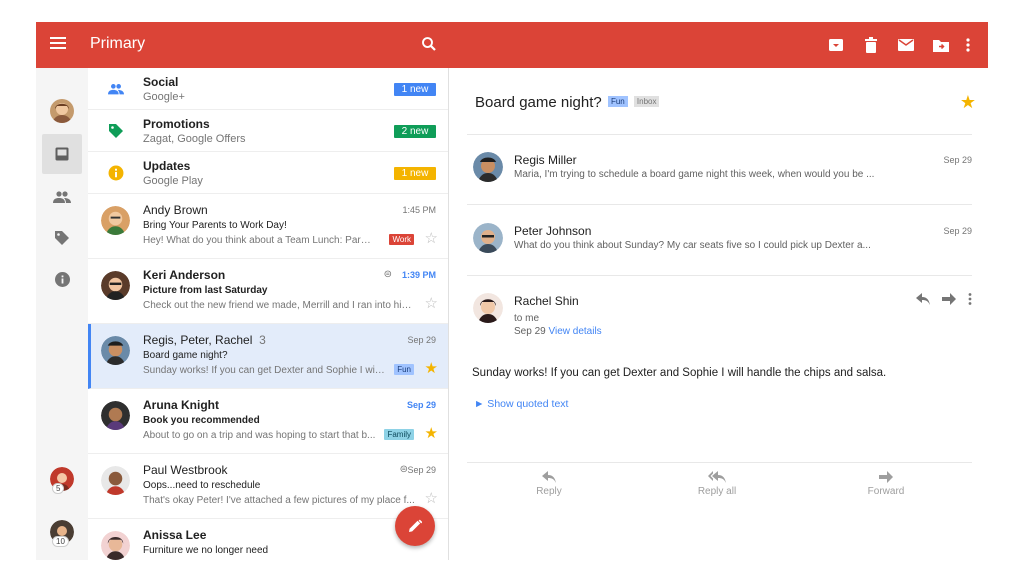 Image resolution: width=1024 pixels, height=576 pixels. What do you see at coordinates (268, 89) in the screenshot?
I see `category-social: Social Google+ 1 new` at bounding box center [268, 89].